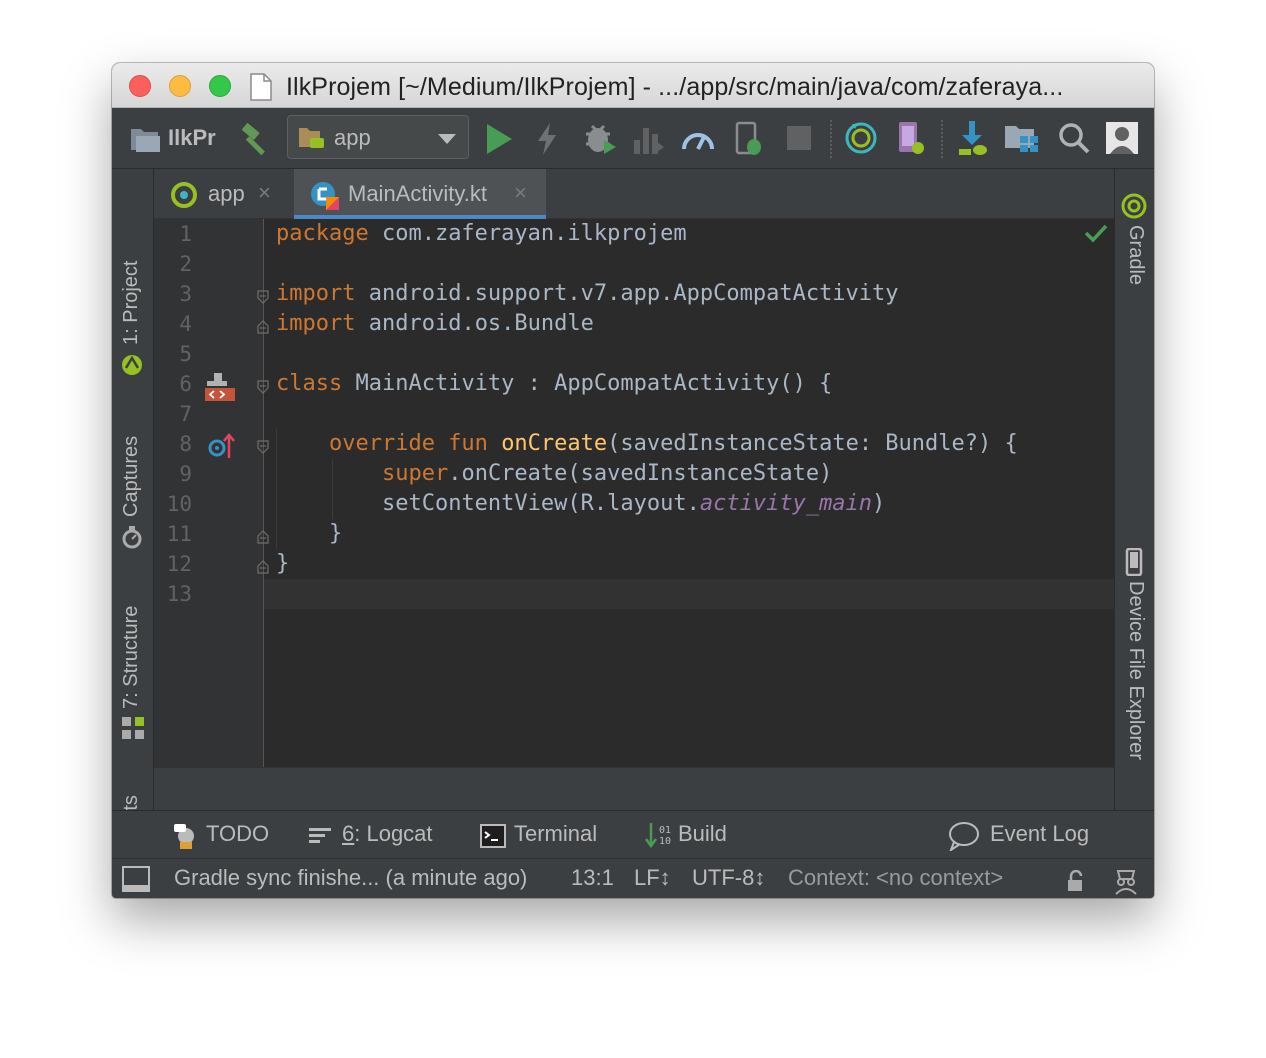 The image size is (1266, 1058). Describe the element at coordinates (665, 830) in the screenshot. I see `svg-text: 01` at that location.